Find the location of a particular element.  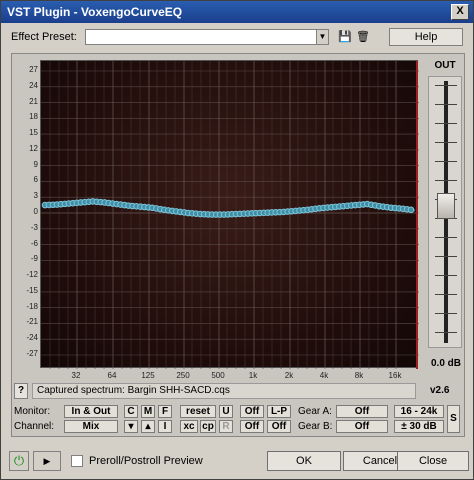

power-icon: ⏻ is located at coordinates (19, 461).